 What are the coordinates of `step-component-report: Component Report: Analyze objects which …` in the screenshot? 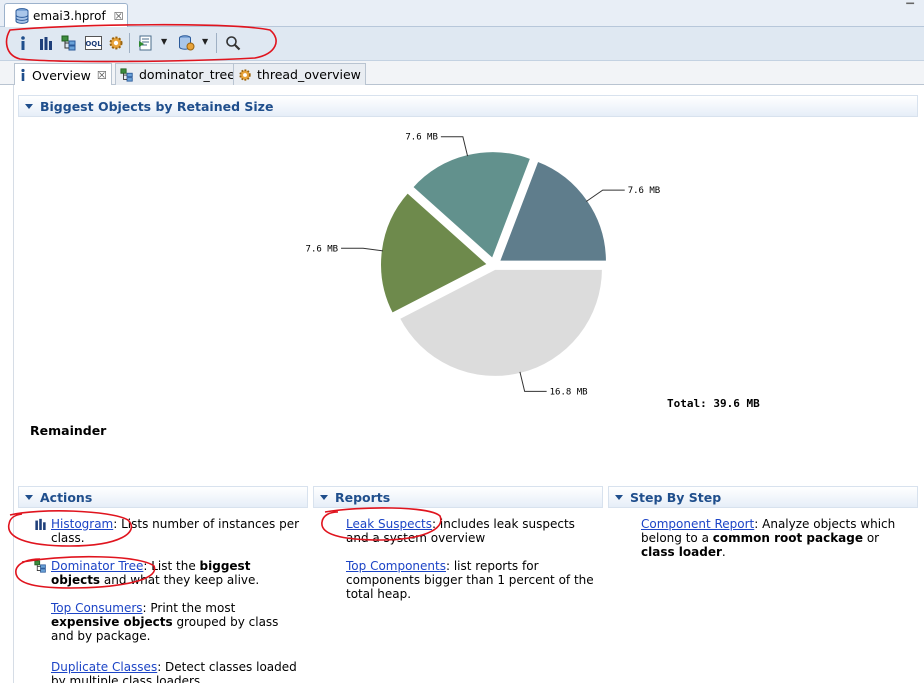 It's located at (773, 538).